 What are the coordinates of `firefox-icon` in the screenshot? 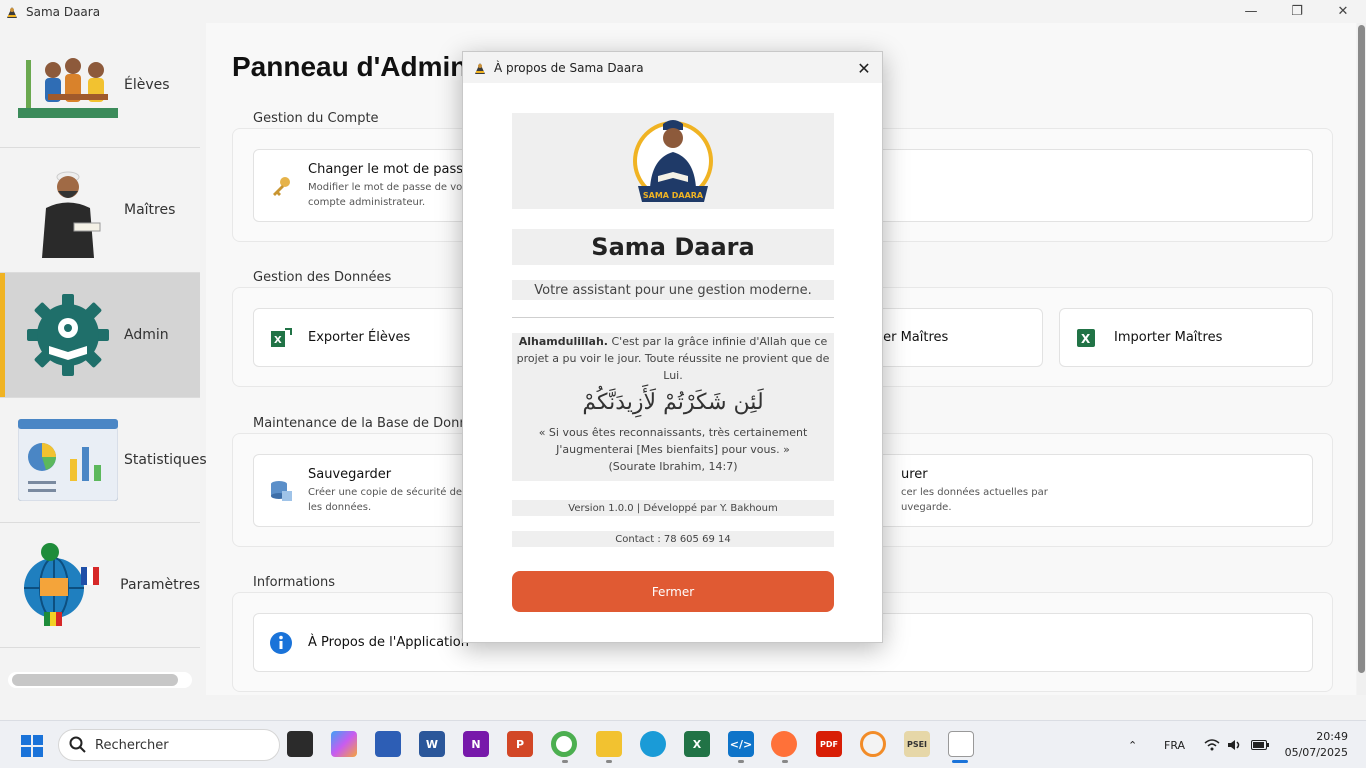 It's located at (784, 744).